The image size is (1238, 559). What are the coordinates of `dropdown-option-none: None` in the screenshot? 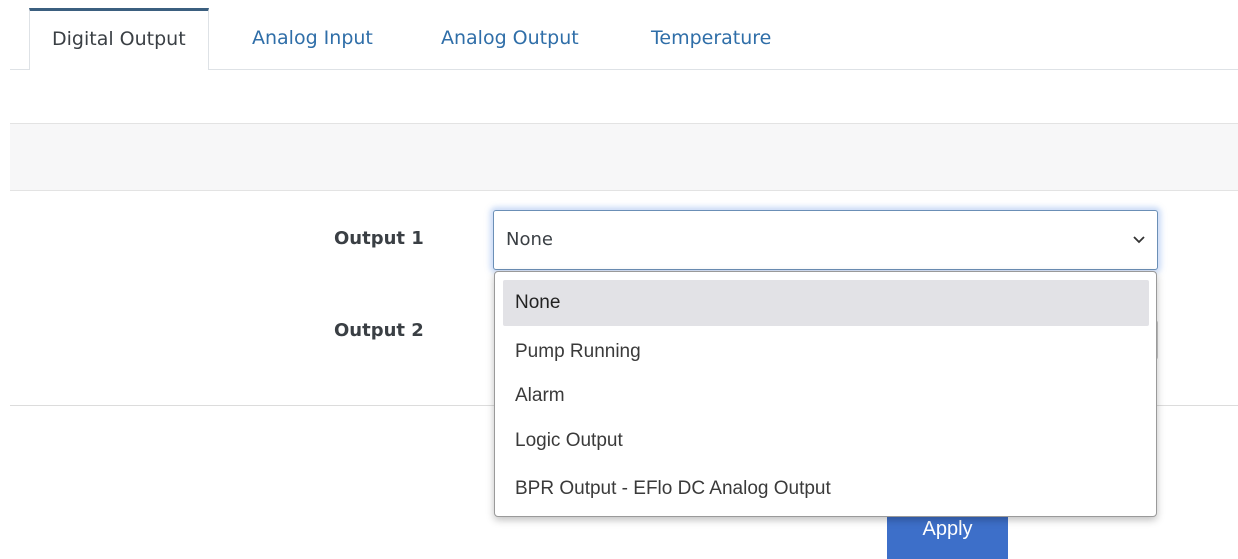 It's located at (826, 303).